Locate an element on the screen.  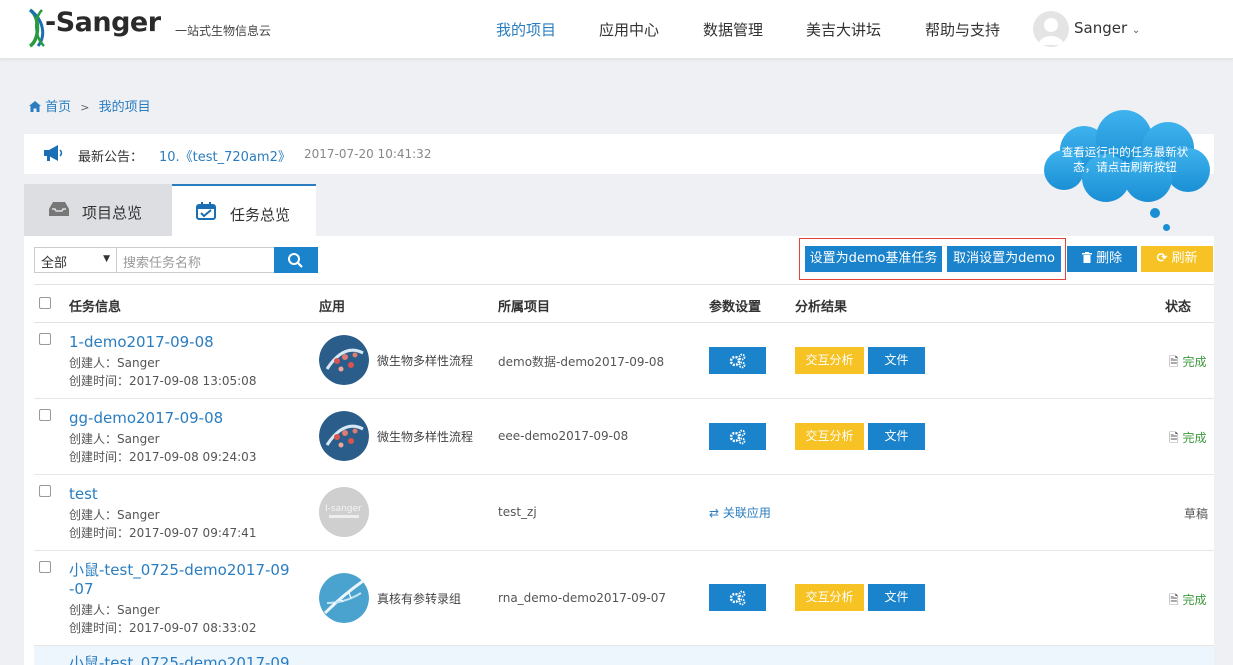
task-created-time: 创建时间：2017-09-08 09:24:03 is located at coordinates (163, 457).